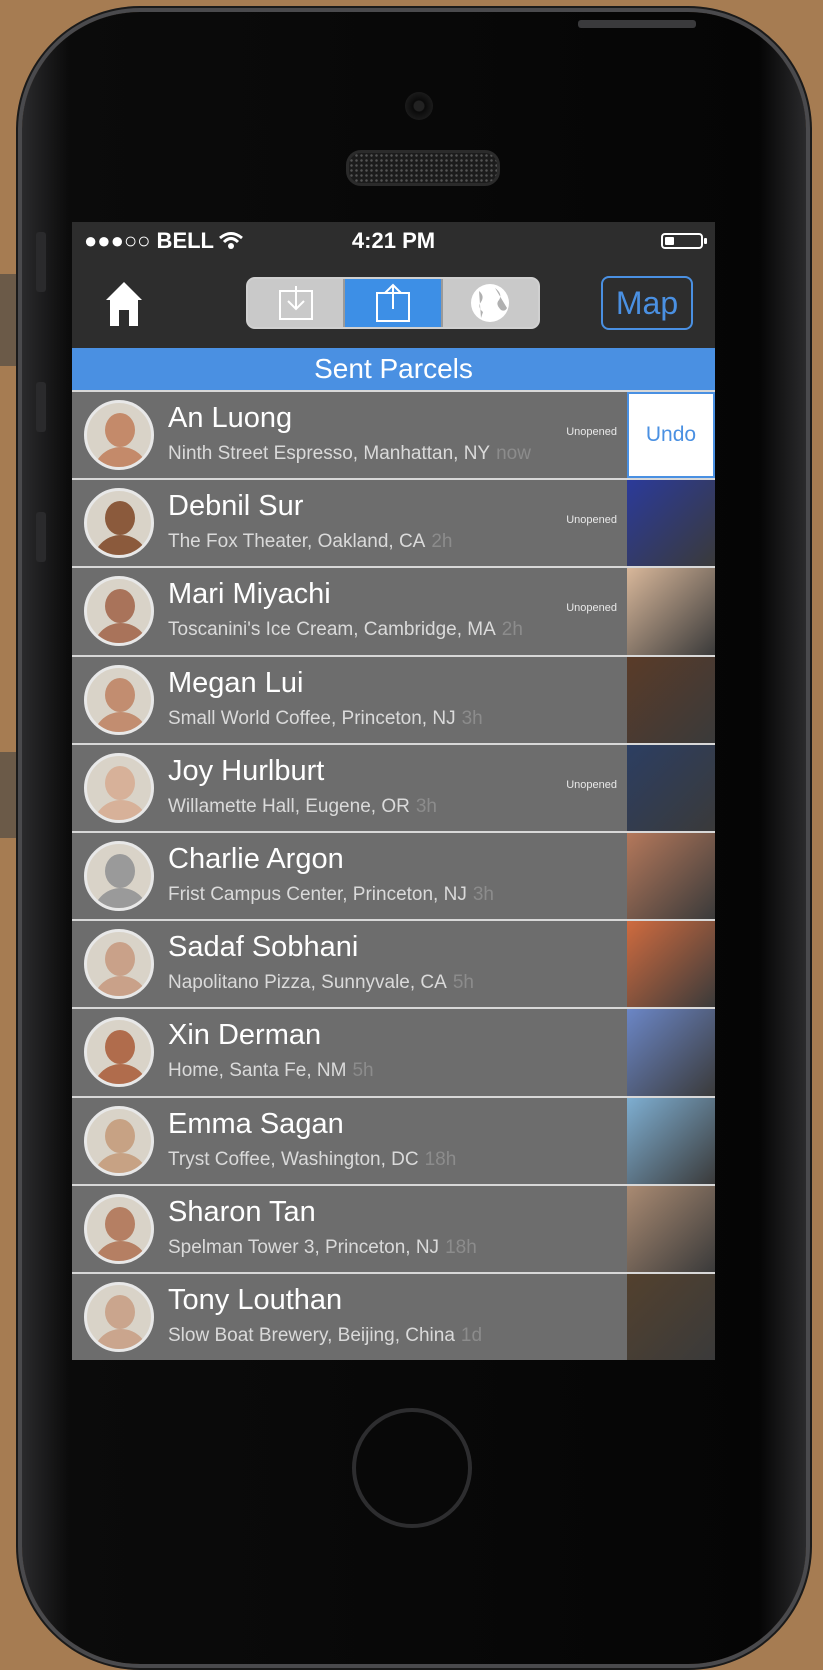 The width and height of the screenshot is (823, 1670). What do you see at coordinates (419, 106) in the screenshot?
I see `front-camera` at bounding box center [419, 106].